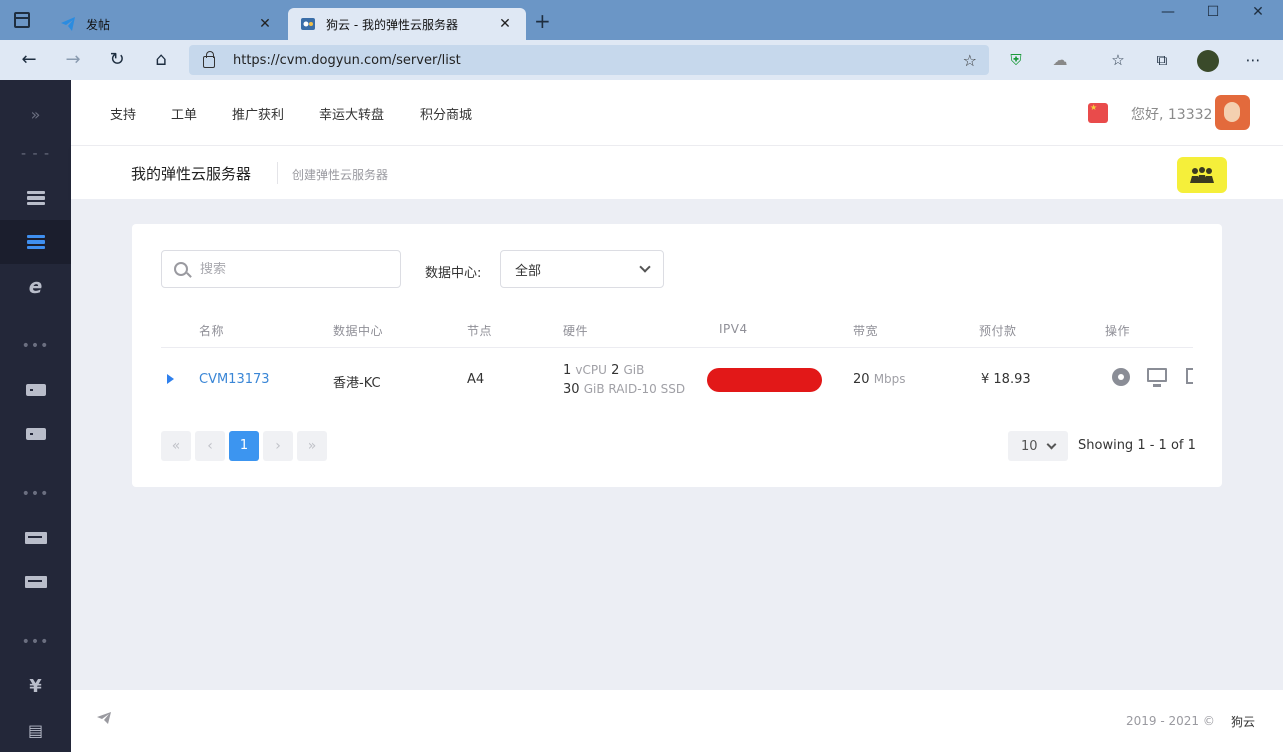  What do you see at coordinates (98, 24) in the screenshot?
I see `tab-title: 发帖` at bounding box center [98, 24].